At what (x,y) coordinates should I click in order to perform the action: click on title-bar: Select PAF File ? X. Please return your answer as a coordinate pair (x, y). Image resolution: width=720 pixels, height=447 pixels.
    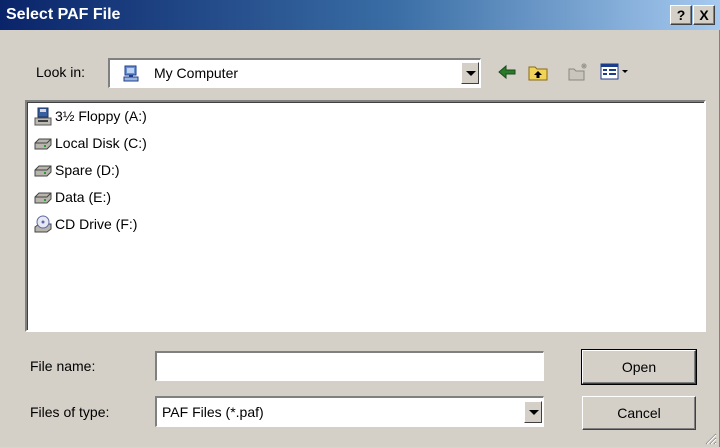
    Looking at the image, I should click on (360, 15).